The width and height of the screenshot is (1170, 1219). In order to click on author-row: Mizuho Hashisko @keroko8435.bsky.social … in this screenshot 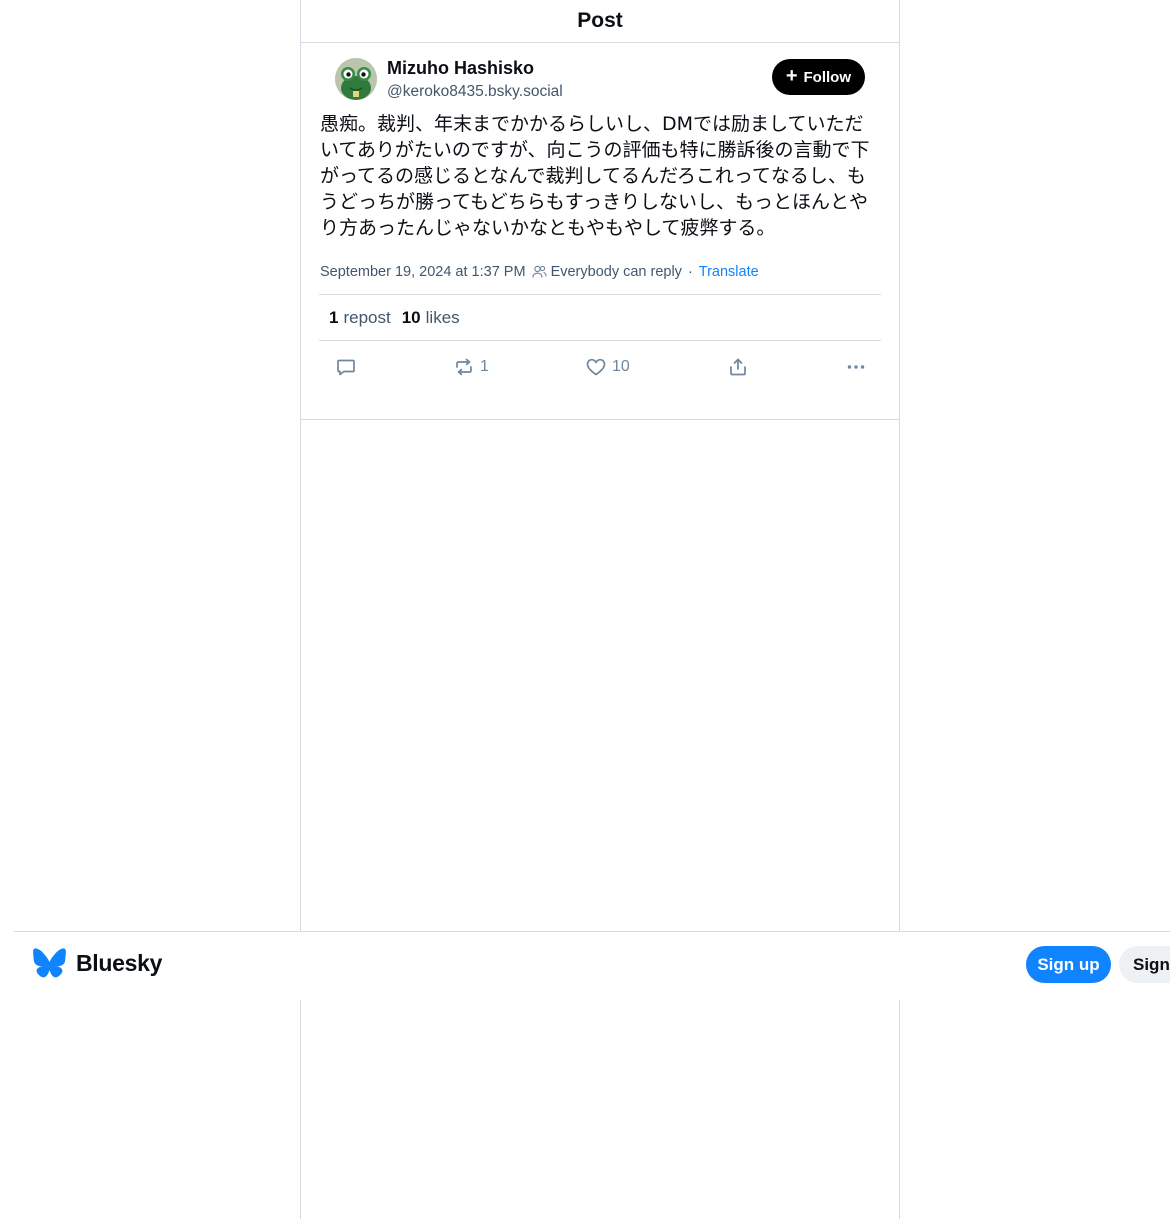, I will do `click(600, 77)`.